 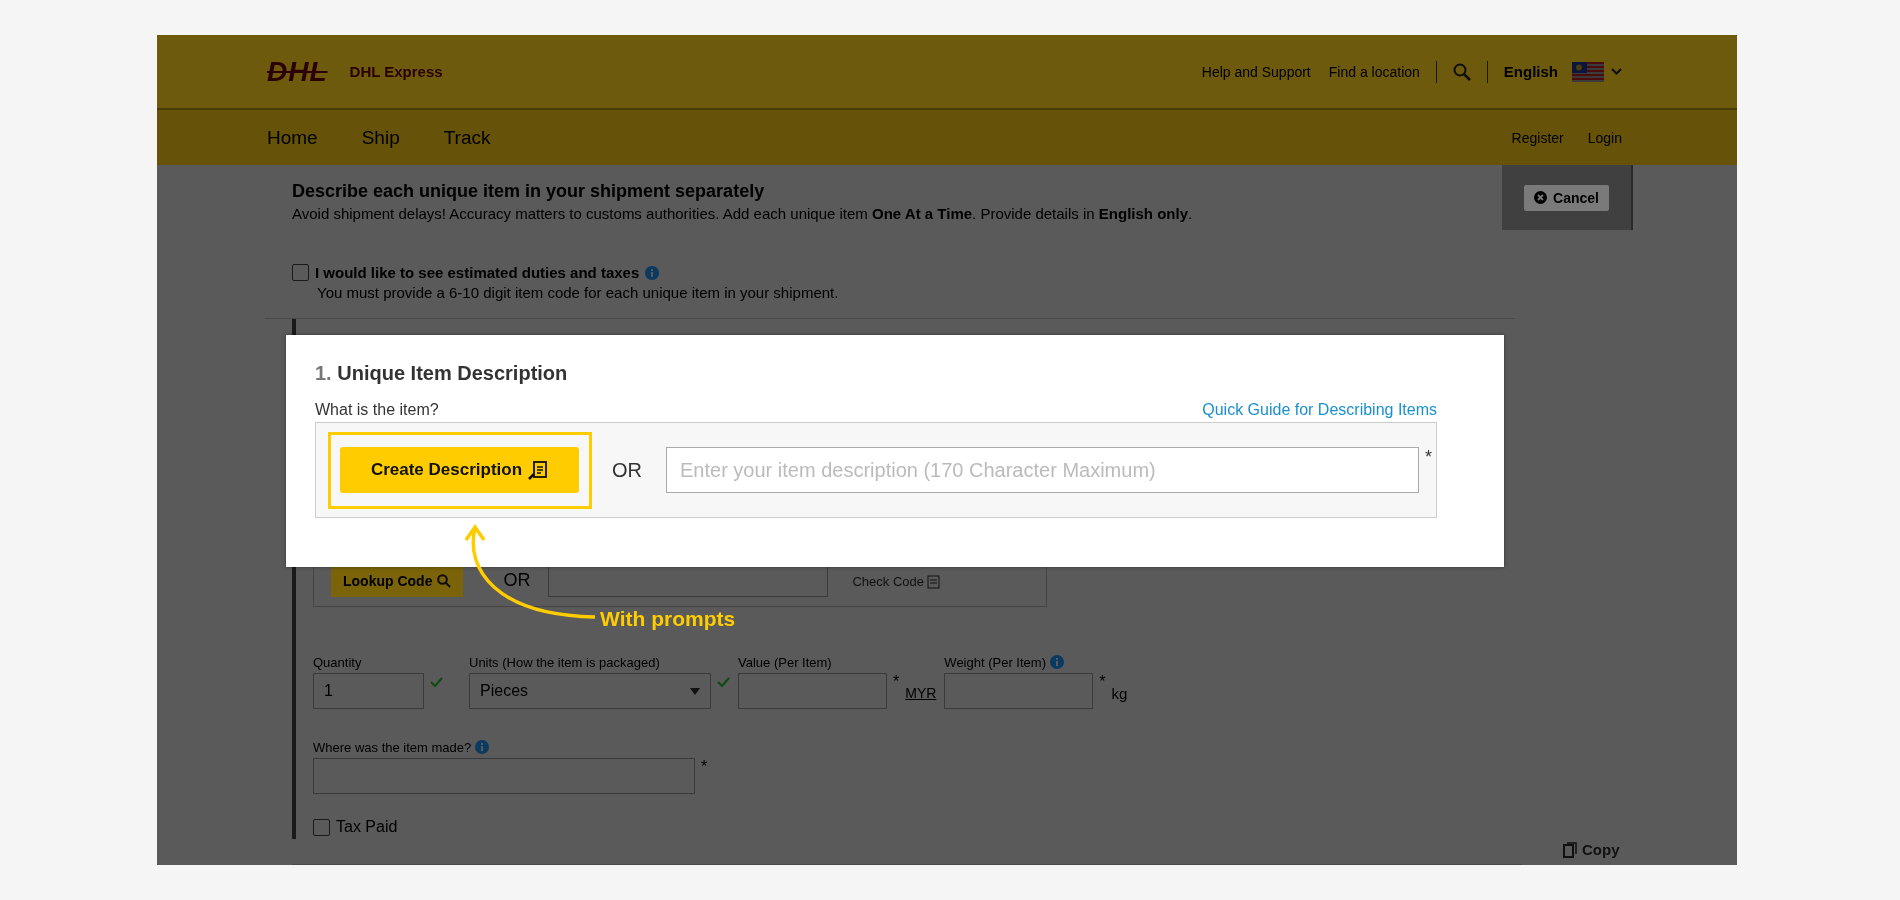 What do you see at coordinates (380, 137) in the screenshot?
I see `nav-link: Ship` at bounding box center [380, 137].